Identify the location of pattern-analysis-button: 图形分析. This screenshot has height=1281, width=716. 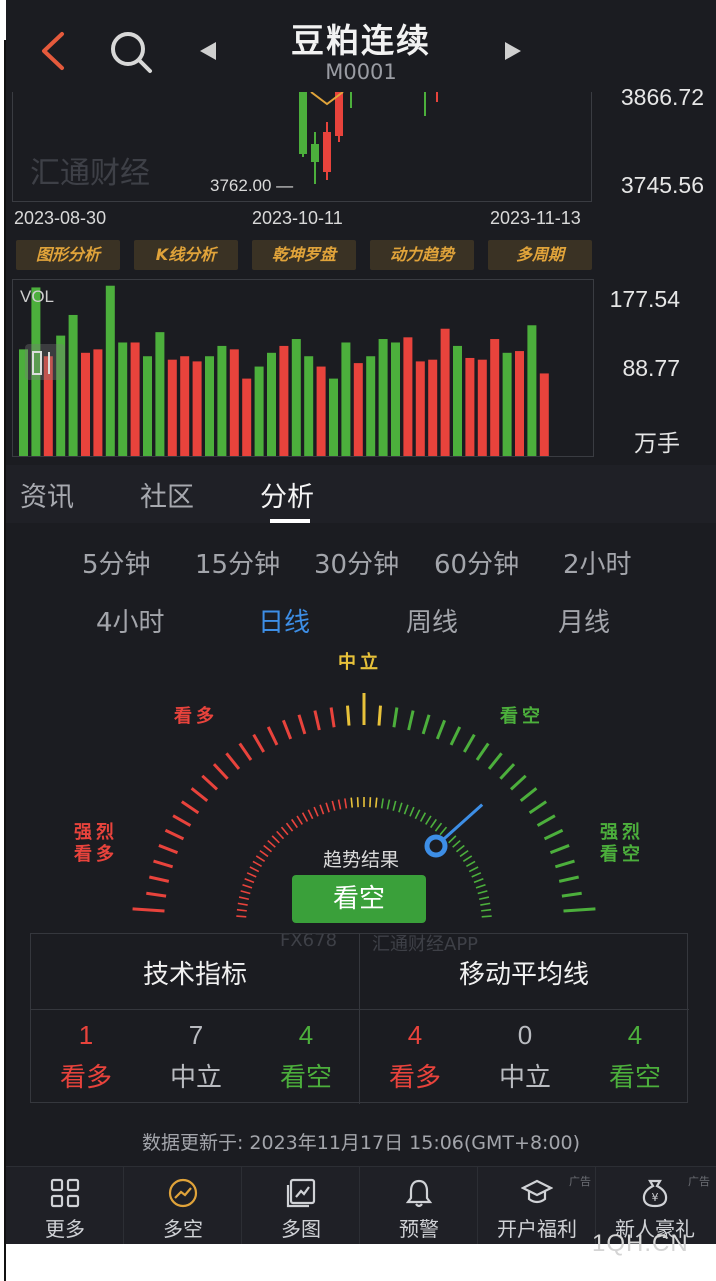
(68, 255).